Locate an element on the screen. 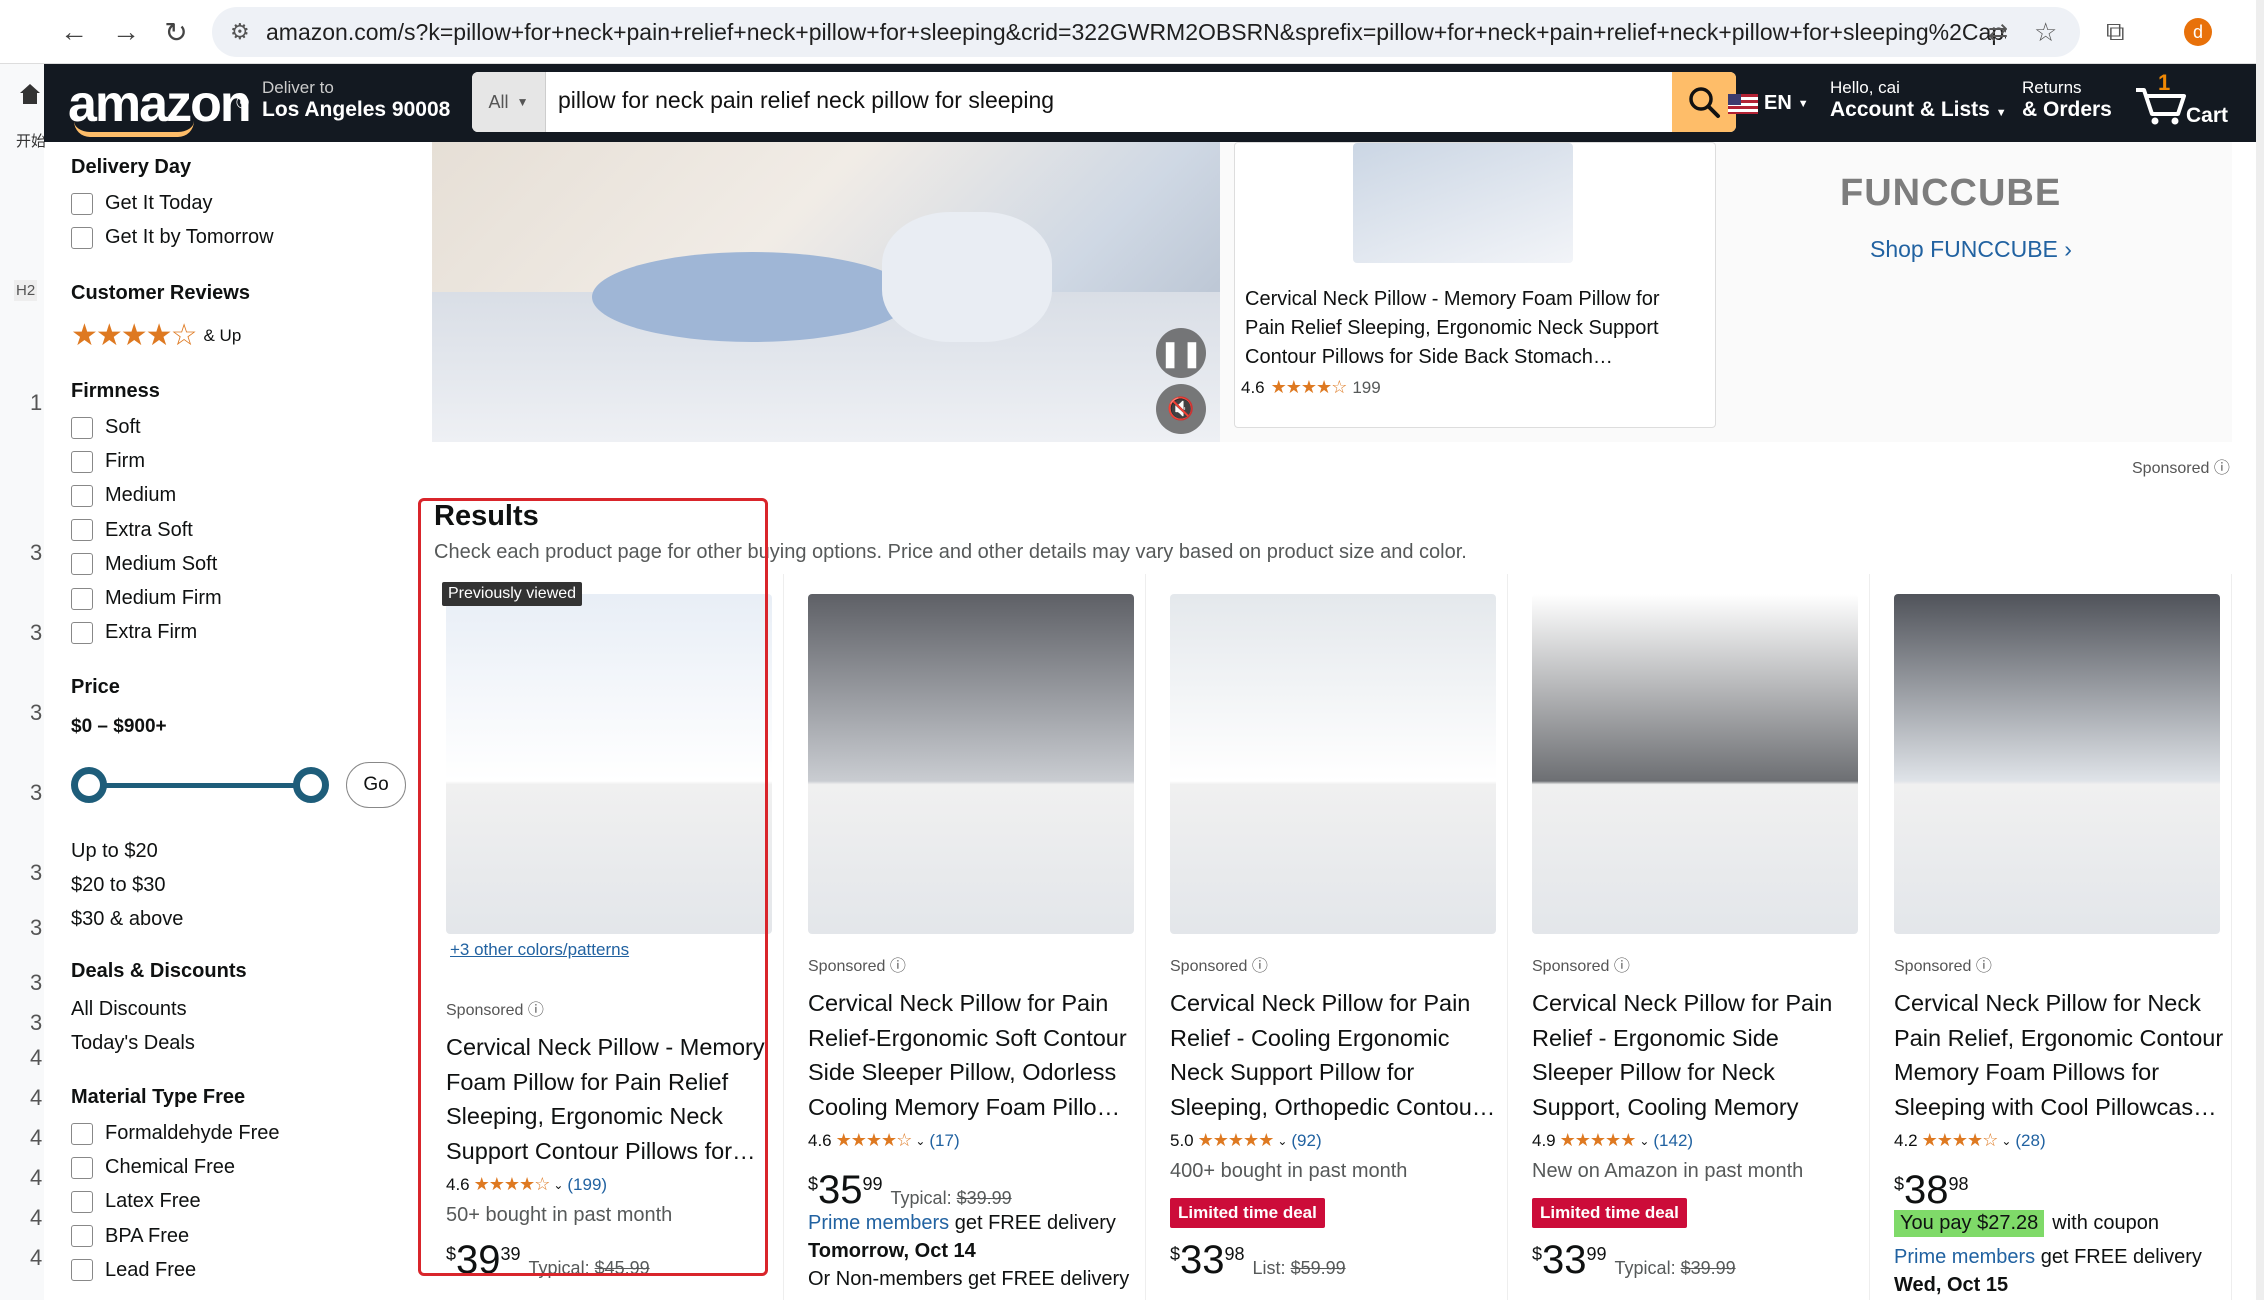  filter-label: Extra Firm is located at coordinates (151, 632).